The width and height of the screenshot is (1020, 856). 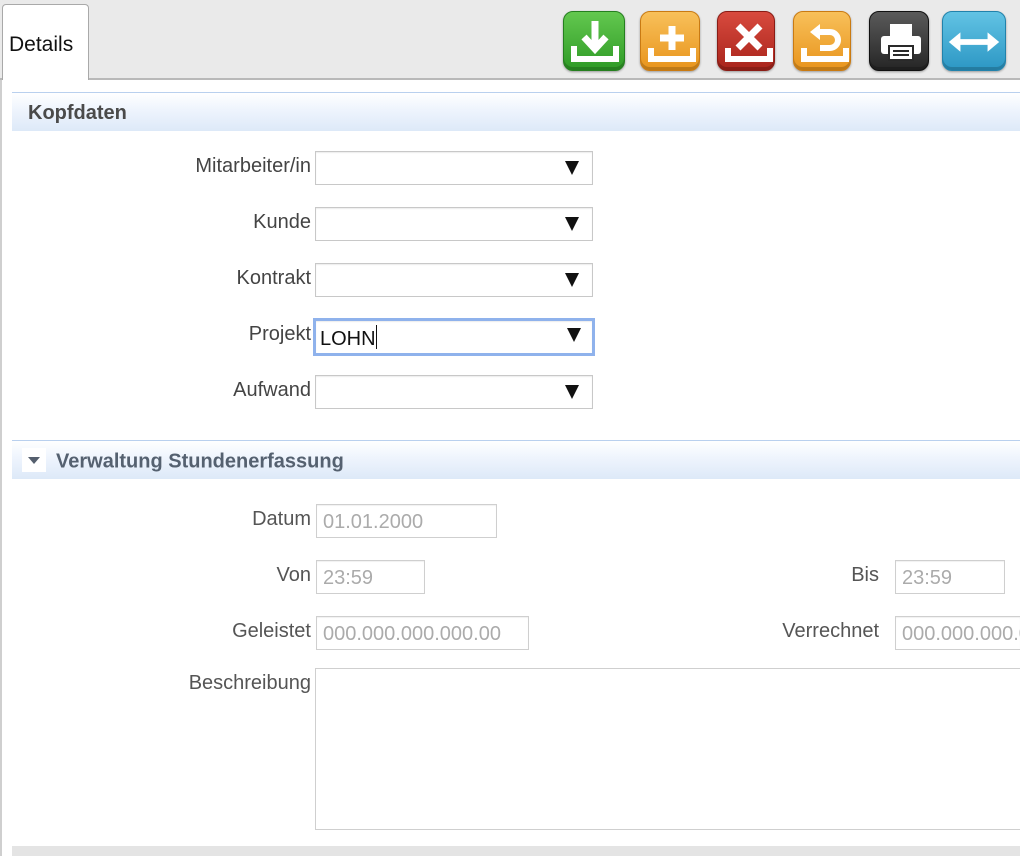 I want to click on resize-button, so click(x=974, y=41).